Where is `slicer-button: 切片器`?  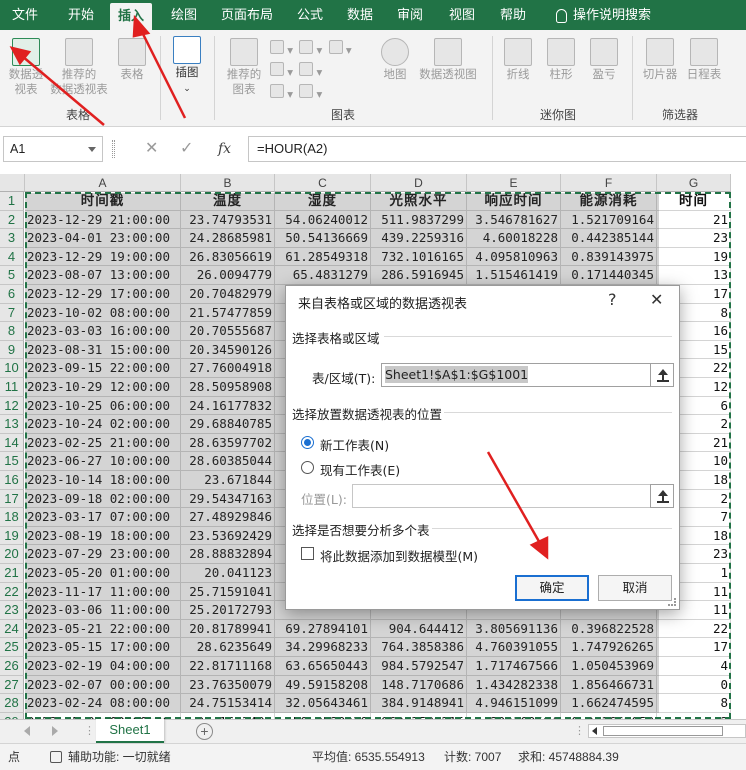
slicer-button: 切片器 is located at coordinates (660, 60).